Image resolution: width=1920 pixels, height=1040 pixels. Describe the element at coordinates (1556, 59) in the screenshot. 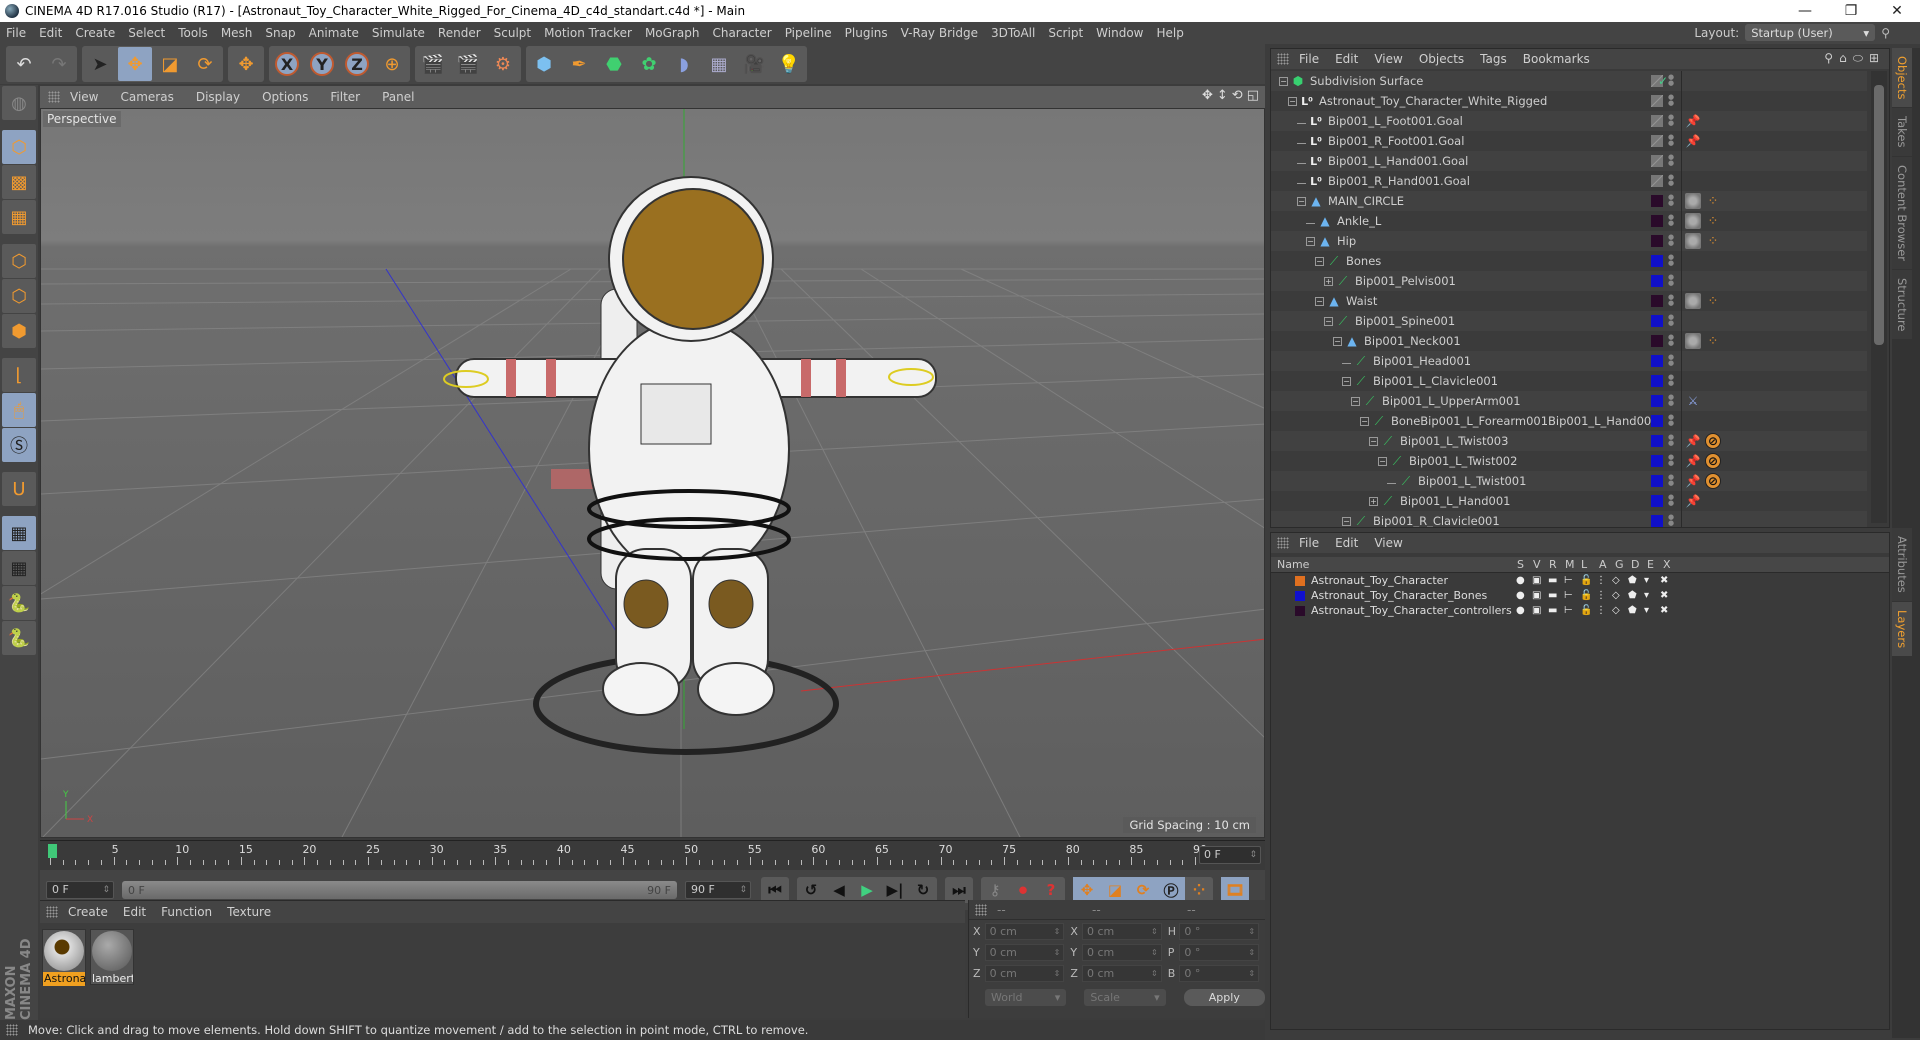

I see `object-menu-bookmarks: Bookmarks` at that location.